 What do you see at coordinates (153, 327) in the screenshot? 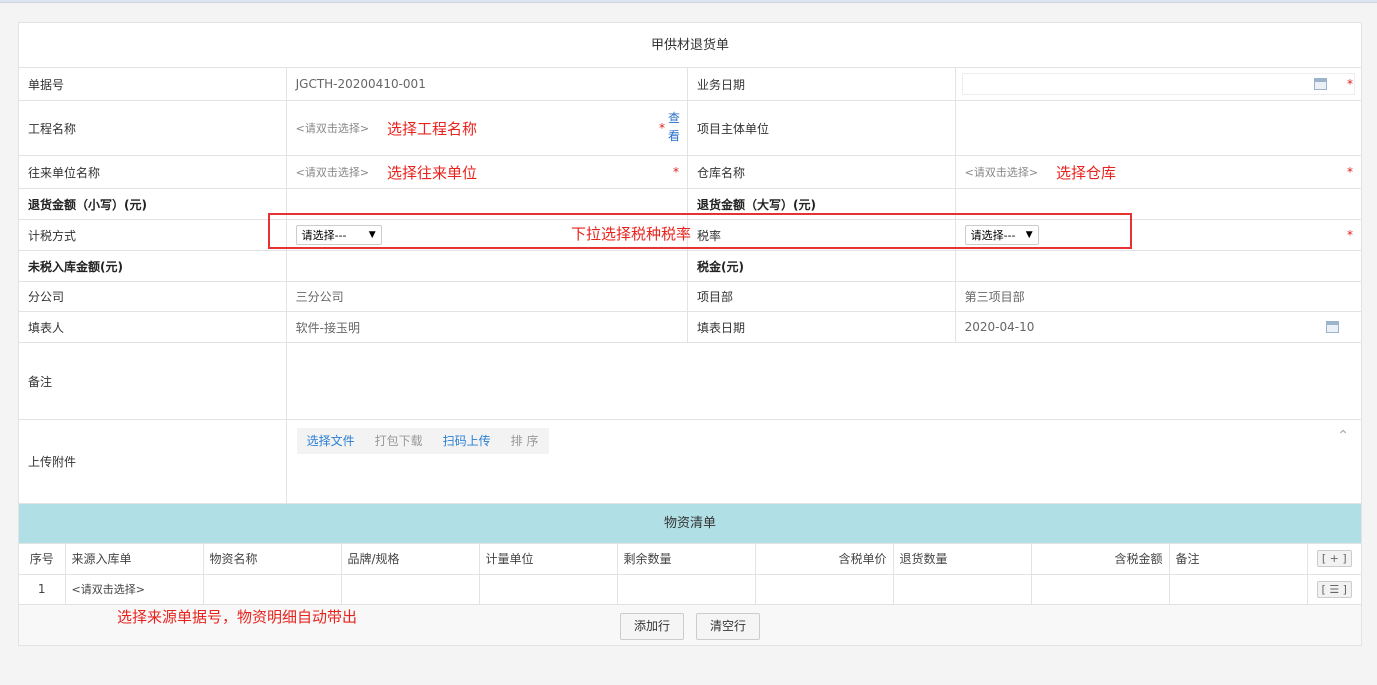
I see `filler-label: 填表人` at bounding box center [153, 327].